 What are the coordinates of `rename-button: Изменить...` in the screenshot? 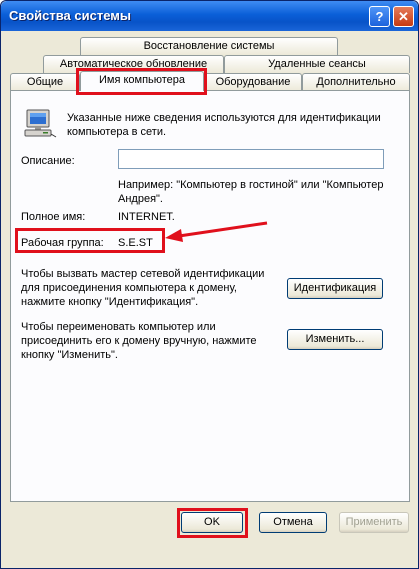 It's located at (335, 339).